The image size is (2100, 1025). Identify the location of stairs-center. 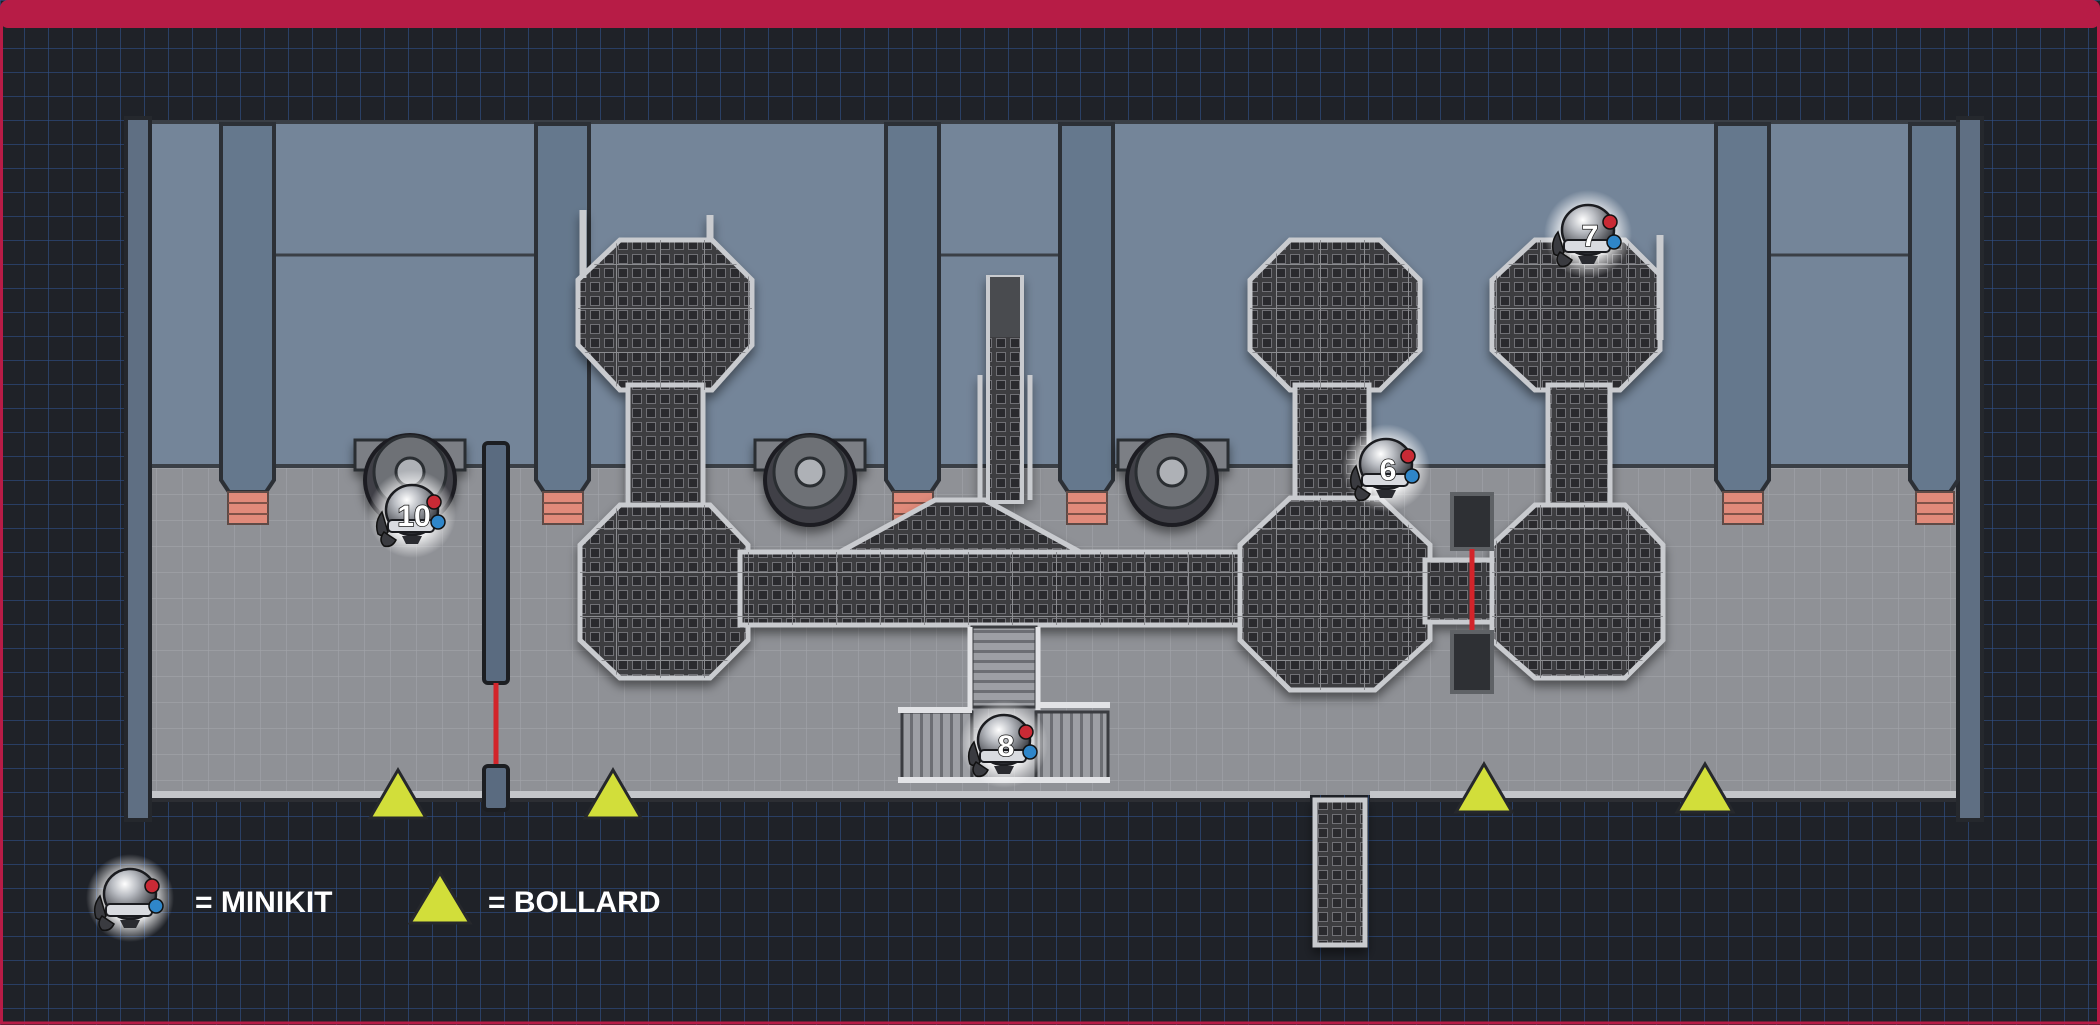
(1004, 667).